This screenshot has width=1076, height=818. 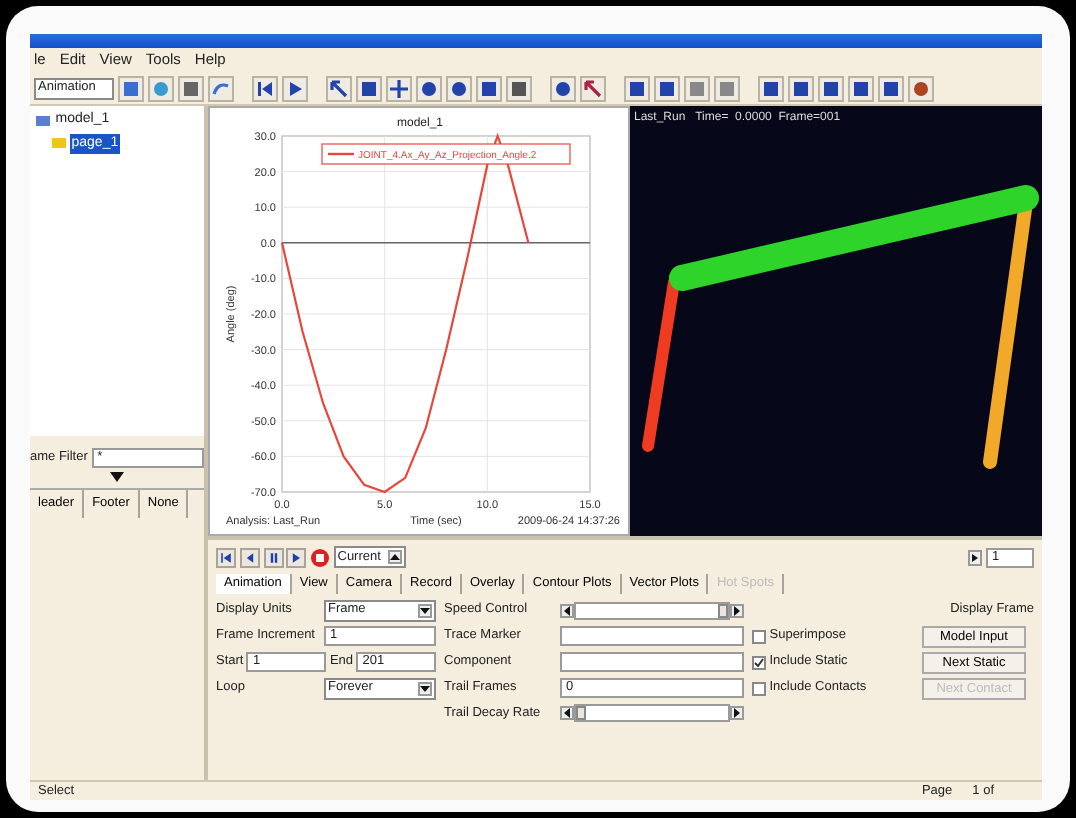 I want to click on pause-icon, so click(x=273, y=557).